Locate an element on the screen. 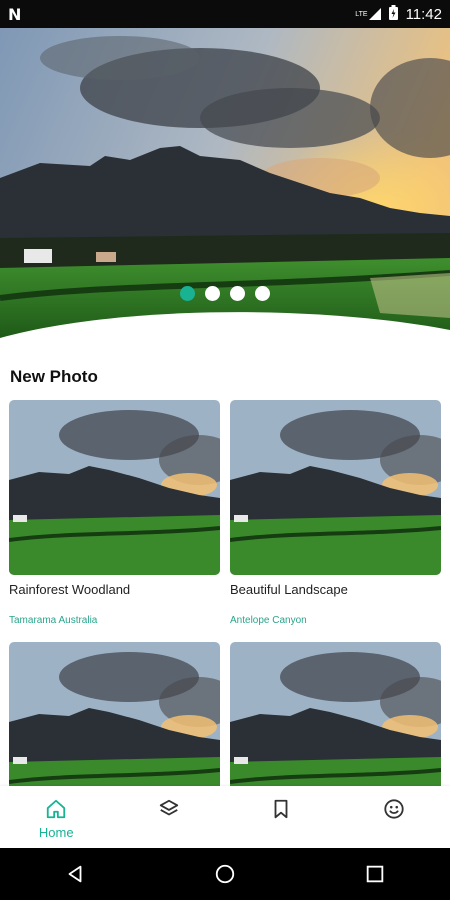  section-title: New Photo is located at coordinates (54, 376).